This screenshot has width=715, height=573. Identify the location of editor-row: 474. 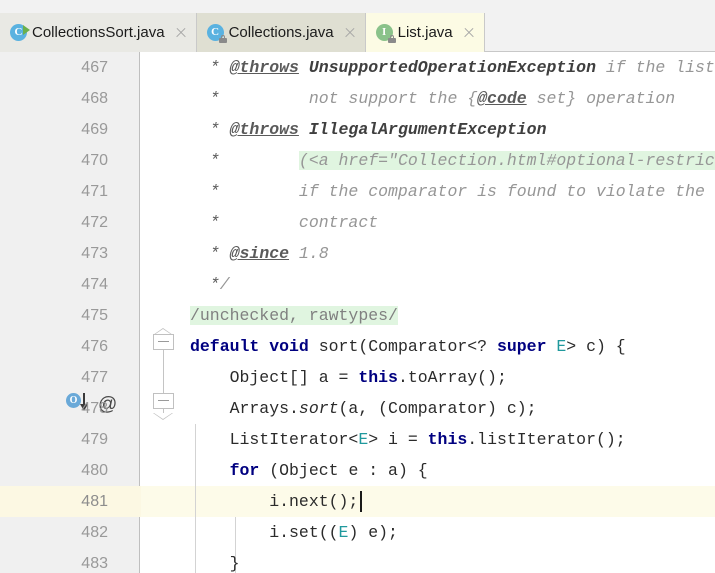
(357, 284).